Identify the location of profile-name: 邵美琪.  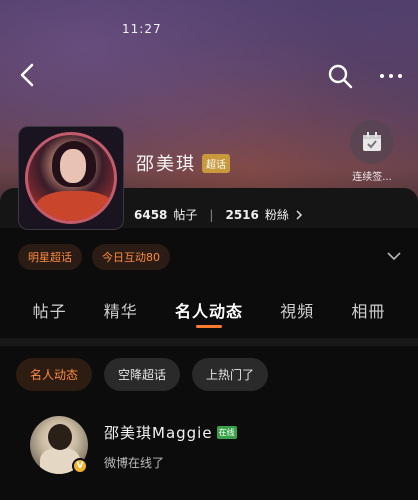
(166, 164).